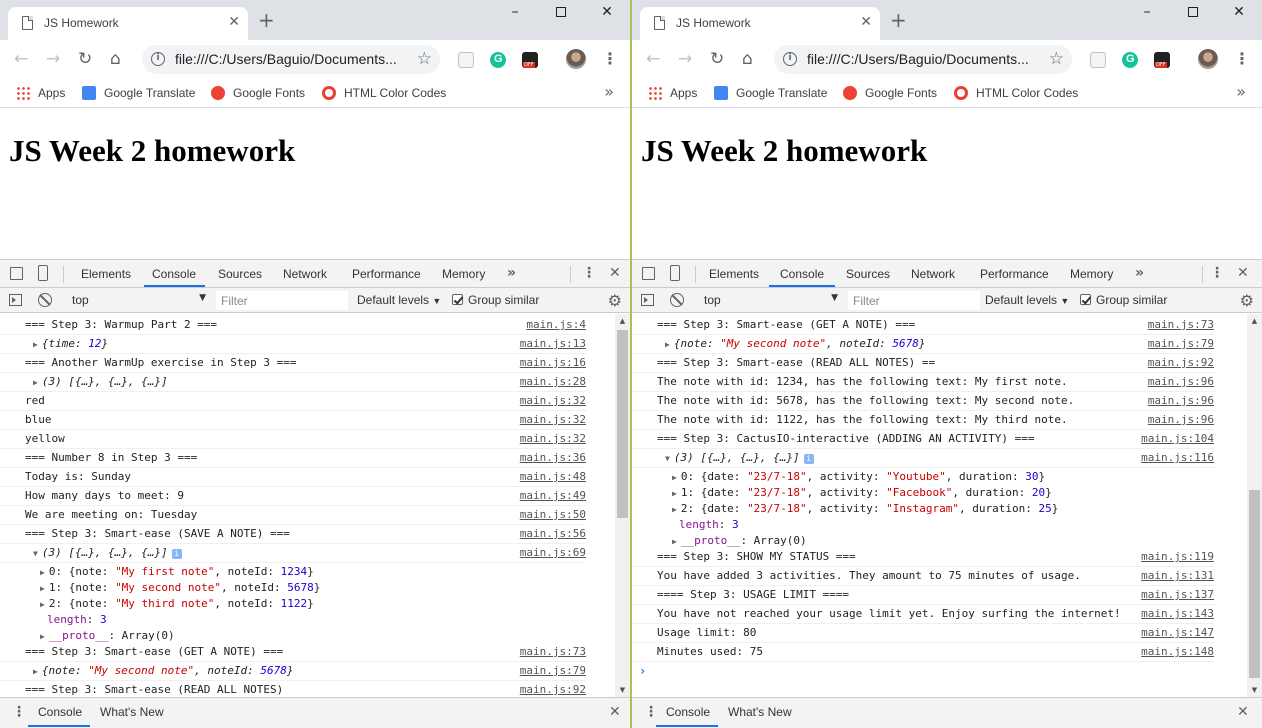 The width and height of the screenshot is (1262, 728). I want to click on source-link: main.js:147, so click(1177, 633).